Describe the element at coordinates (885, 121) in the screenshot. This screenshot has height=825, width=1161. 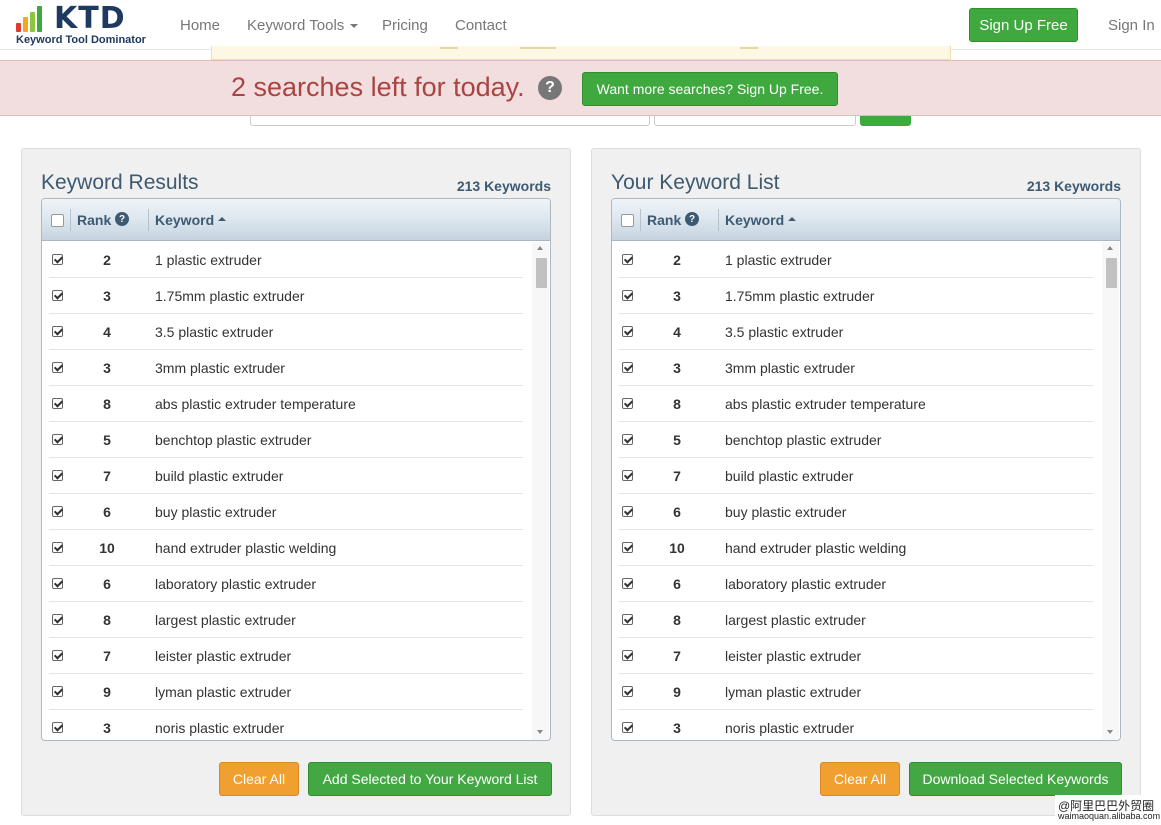
I see `search-button` at that location.